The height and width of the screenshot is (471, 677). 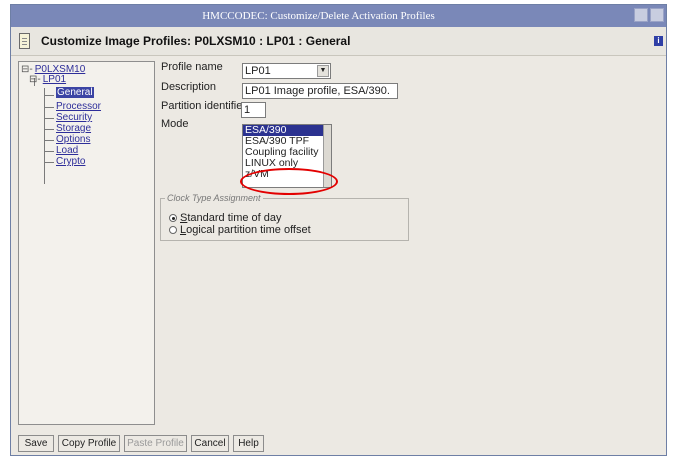 I want to click on highlight-annotation, so click(x=289, y=181).